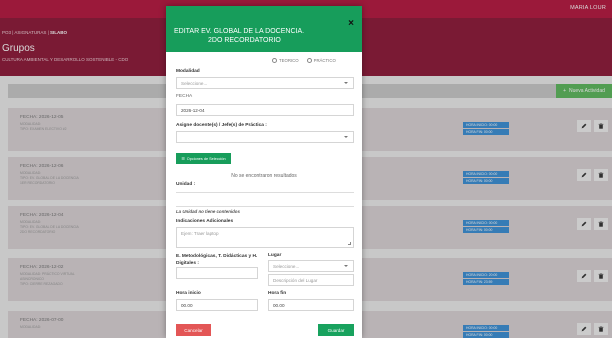  Describe the element at coordinates (279, 305) in the screenshot. I see `hora-fin-value: 00.00` at that location.